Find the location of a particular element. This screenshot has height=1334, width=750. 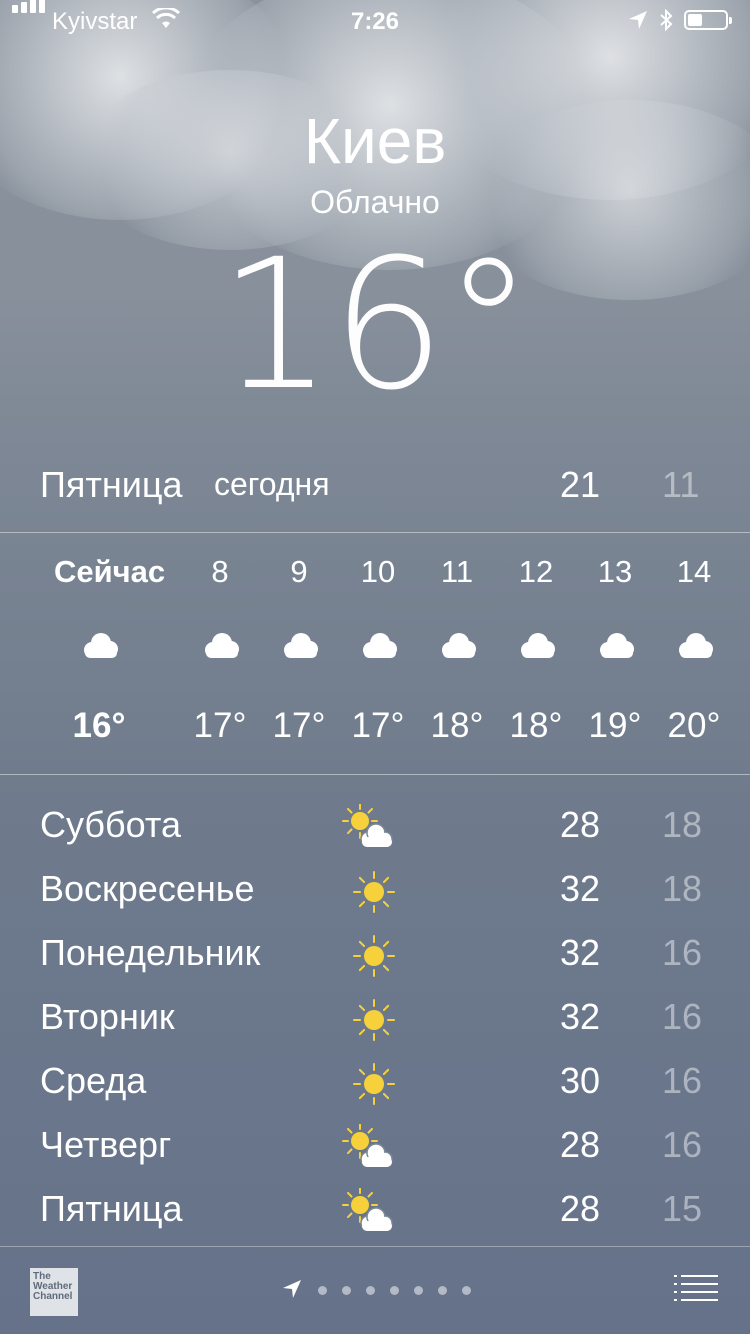

daily-row: Четверг 28 16 is located at coordinates (375, 1152).